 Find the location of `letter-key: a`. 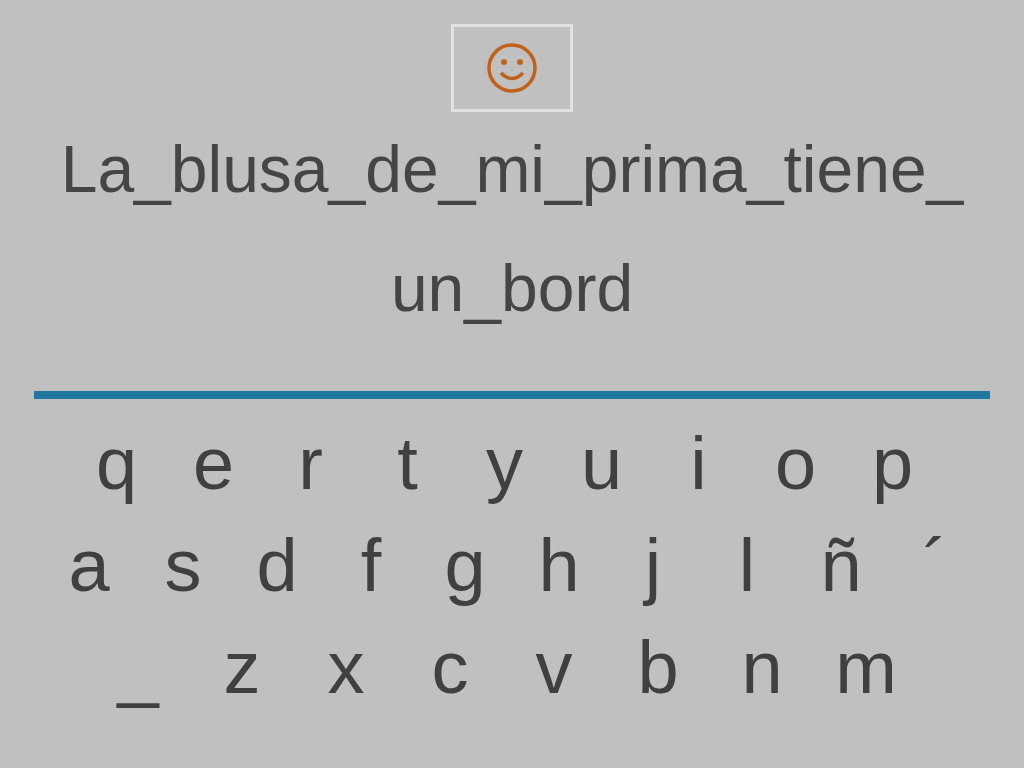

letter-key: a is located at coordinates (89, 566).